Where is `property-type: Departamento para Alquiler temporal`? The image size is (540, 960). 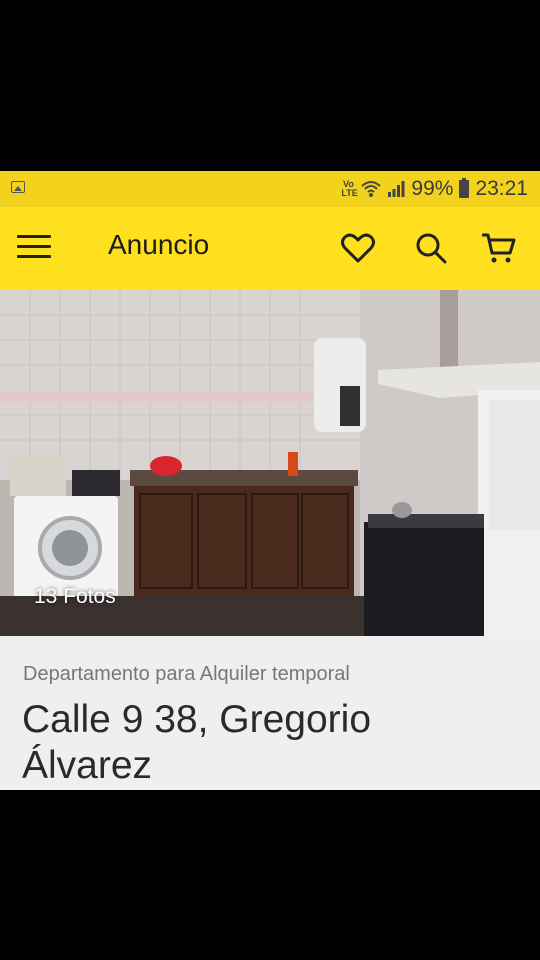 property-type: Departamento para Alquiler temporal is located at coordinates (186, 674).